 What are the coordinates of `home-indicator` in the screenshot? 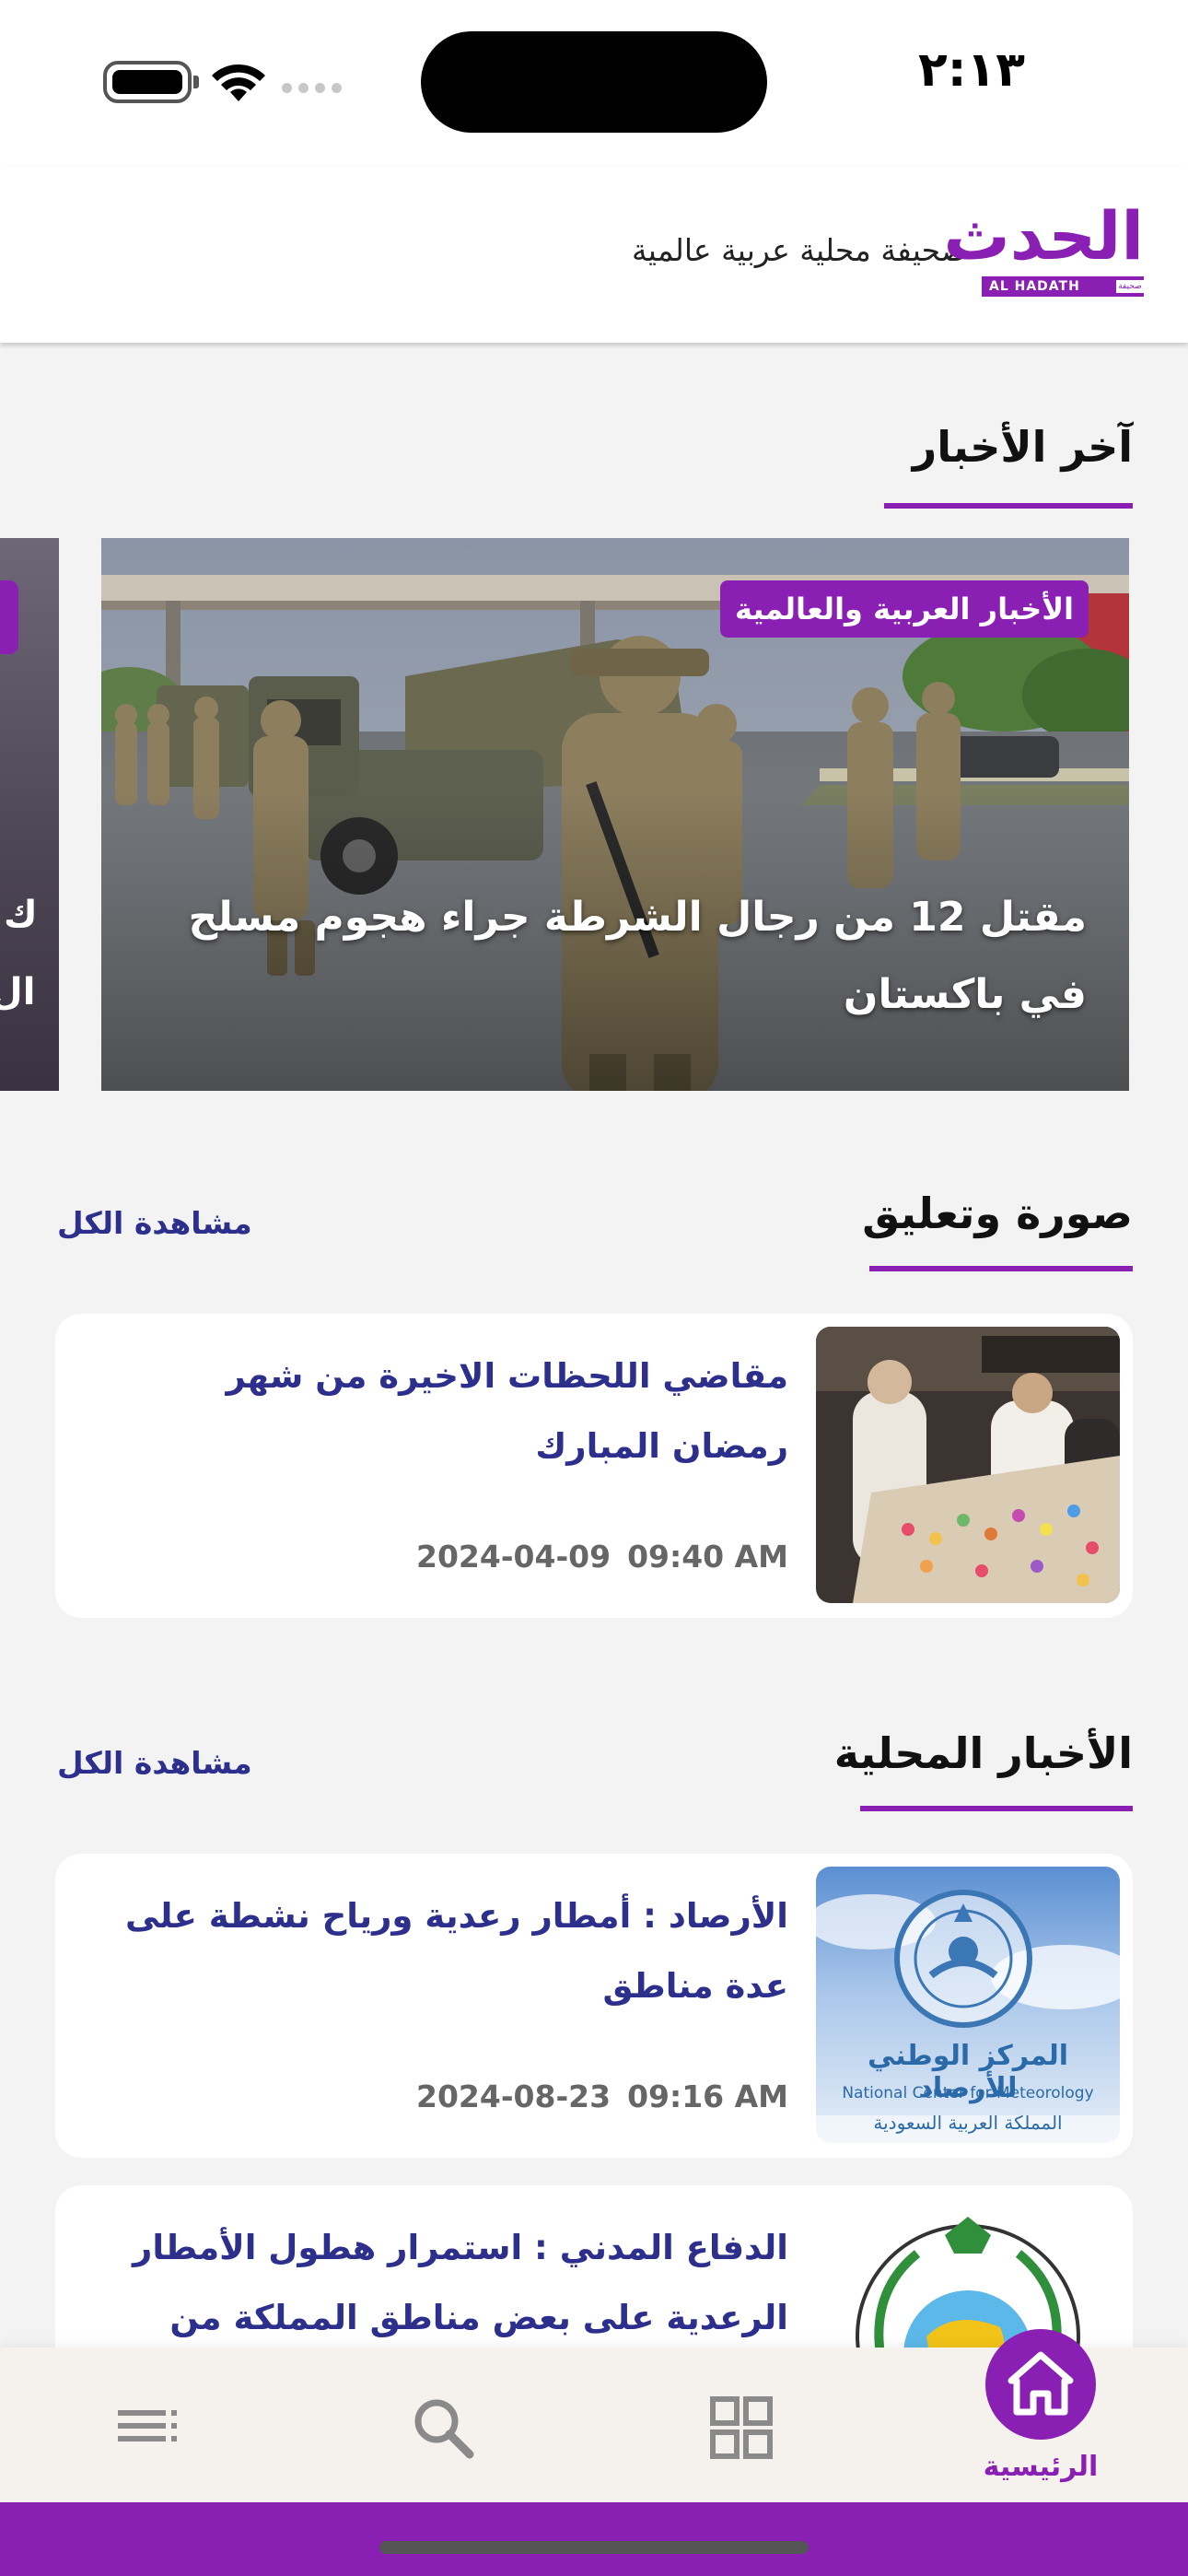 It's located at (594, 2547).